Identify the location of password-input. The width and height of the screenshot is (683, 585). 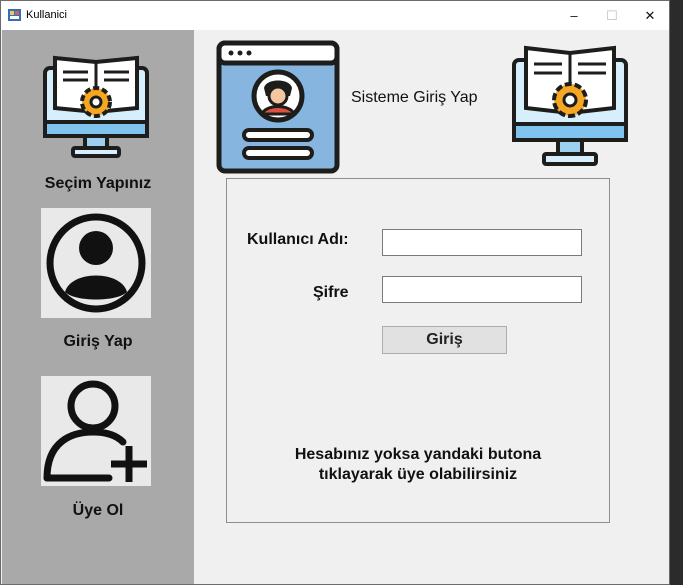
(482, 289).